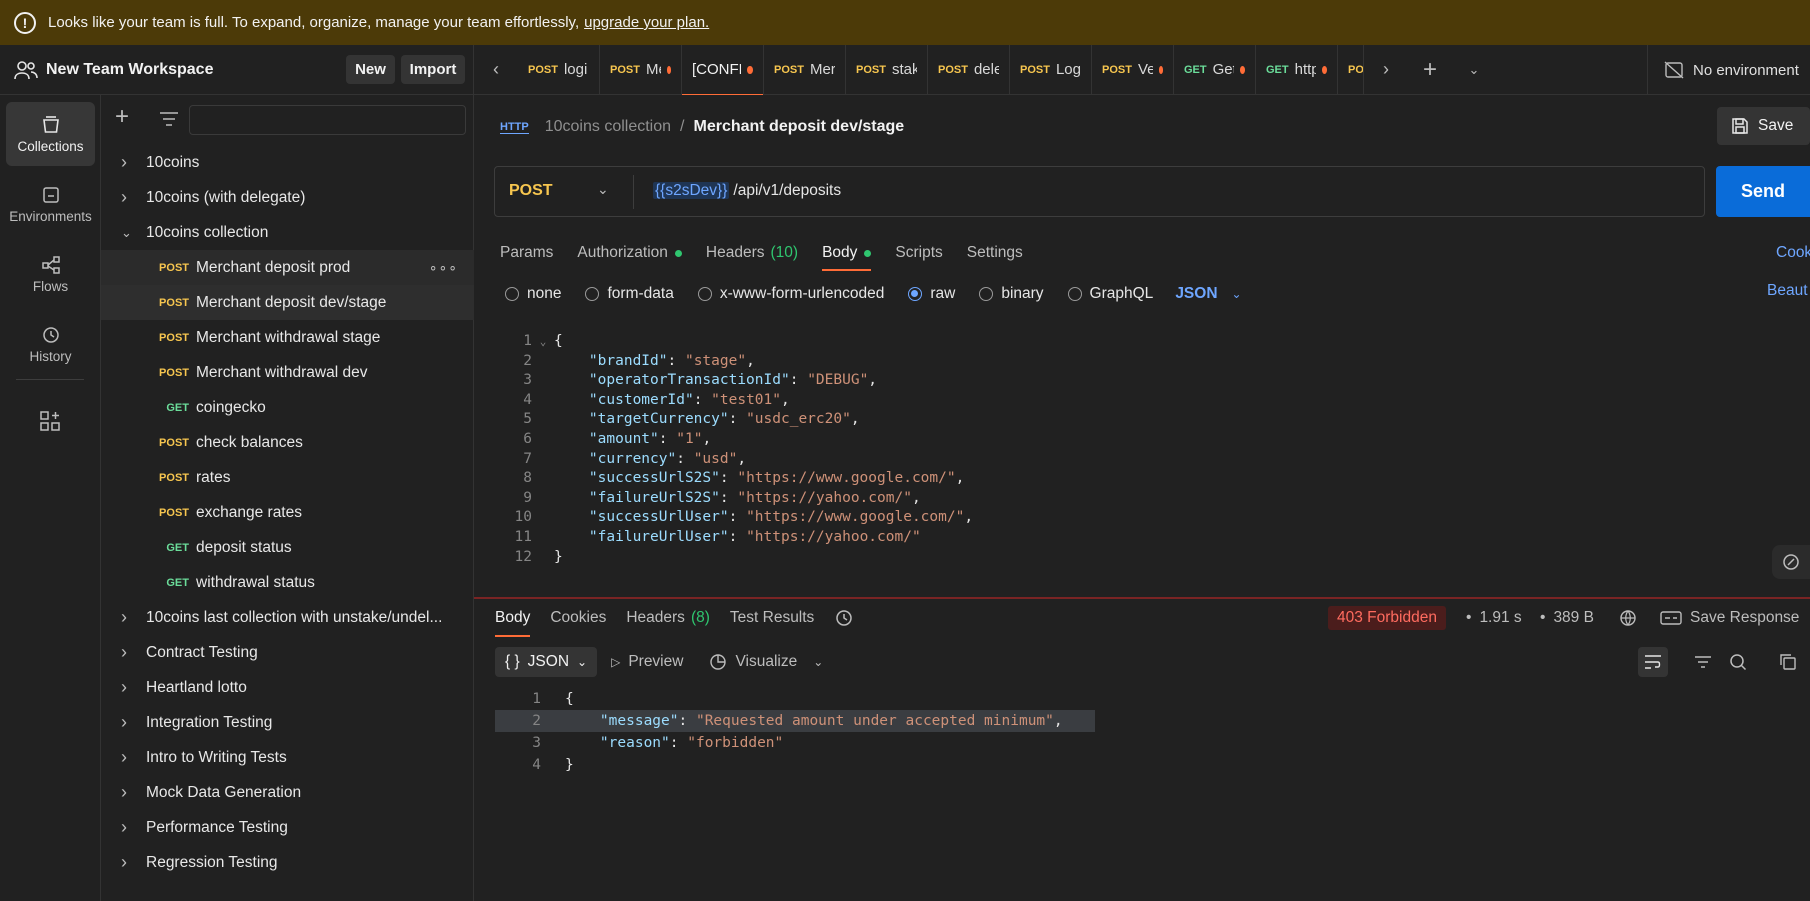 This screenshot has width=1810, height=901. What do you see at coordinates (287, 162) in the screenshot?
I see `tree-folder: › 10coins` at bounding box center [287, 162].